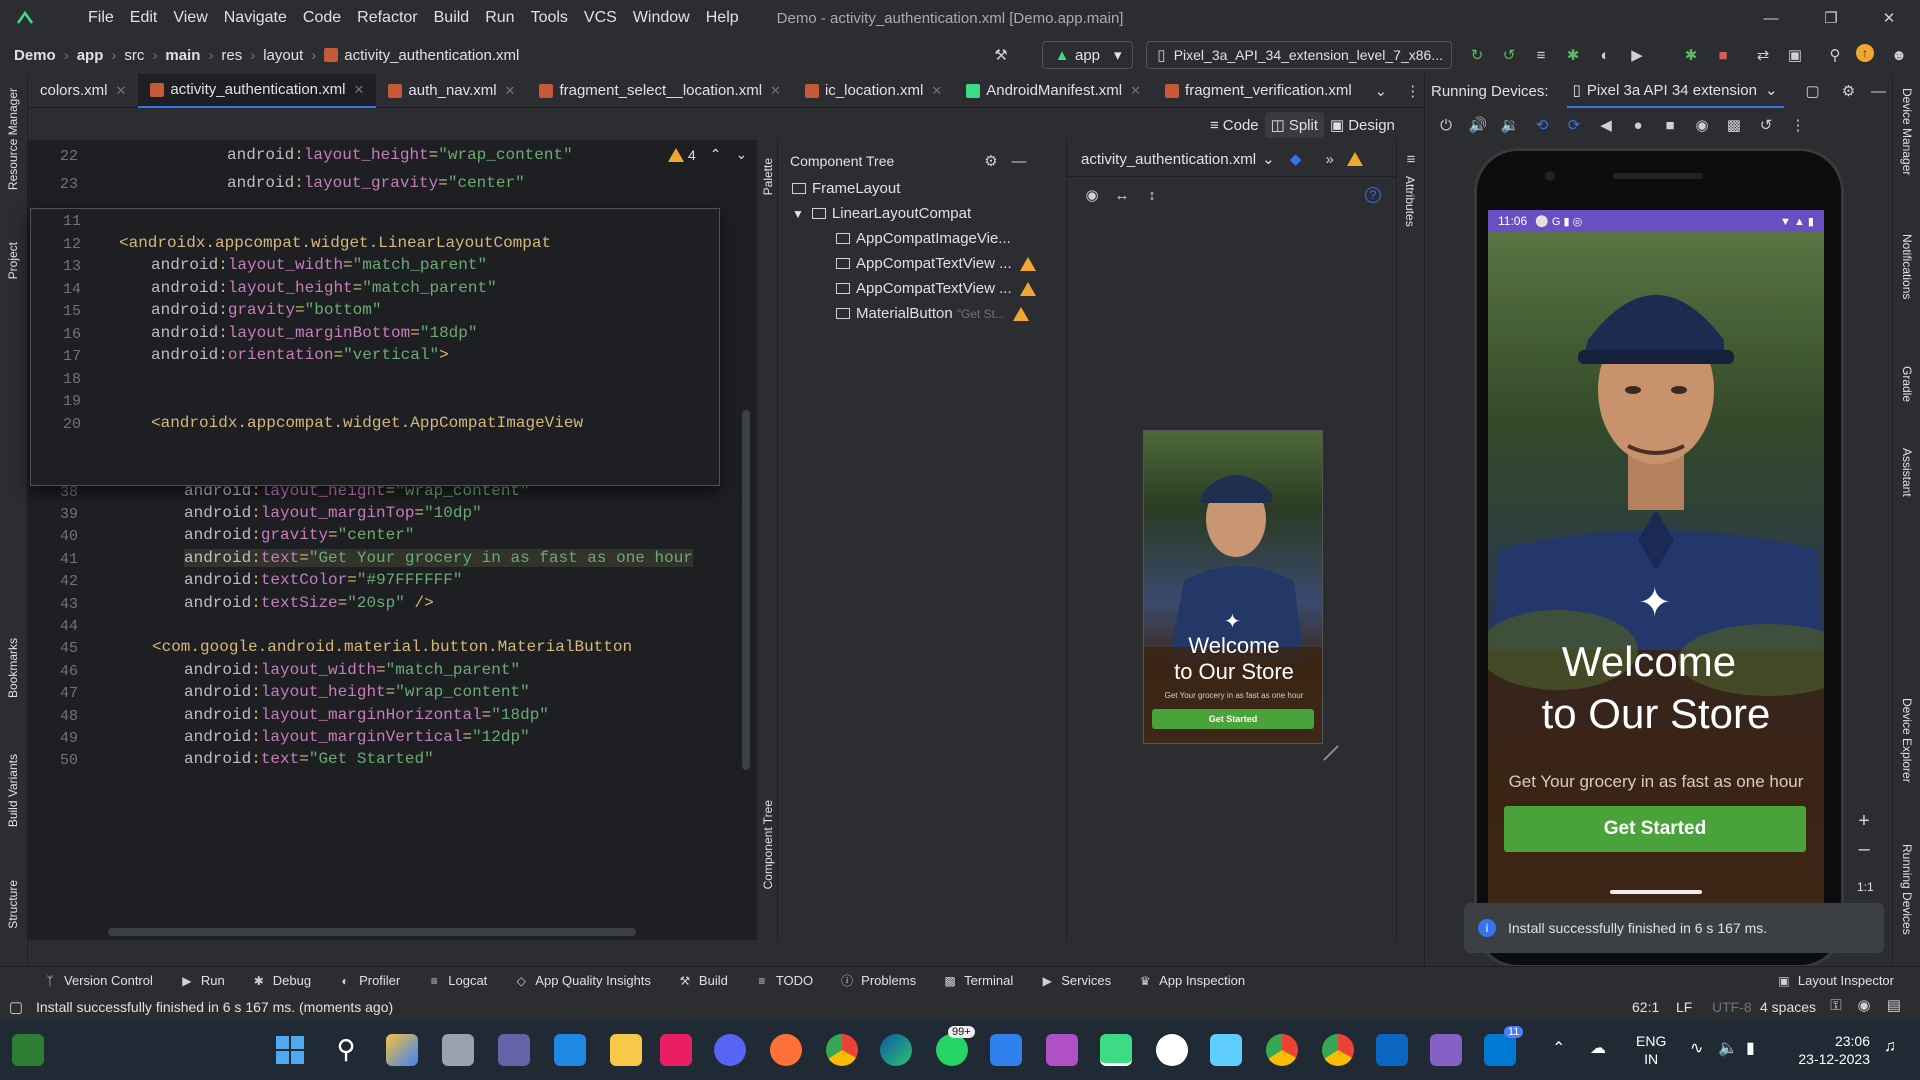 This screenshot has height=1080, width=1920. I want to click on notepad-icon, so click(1226, 1050).